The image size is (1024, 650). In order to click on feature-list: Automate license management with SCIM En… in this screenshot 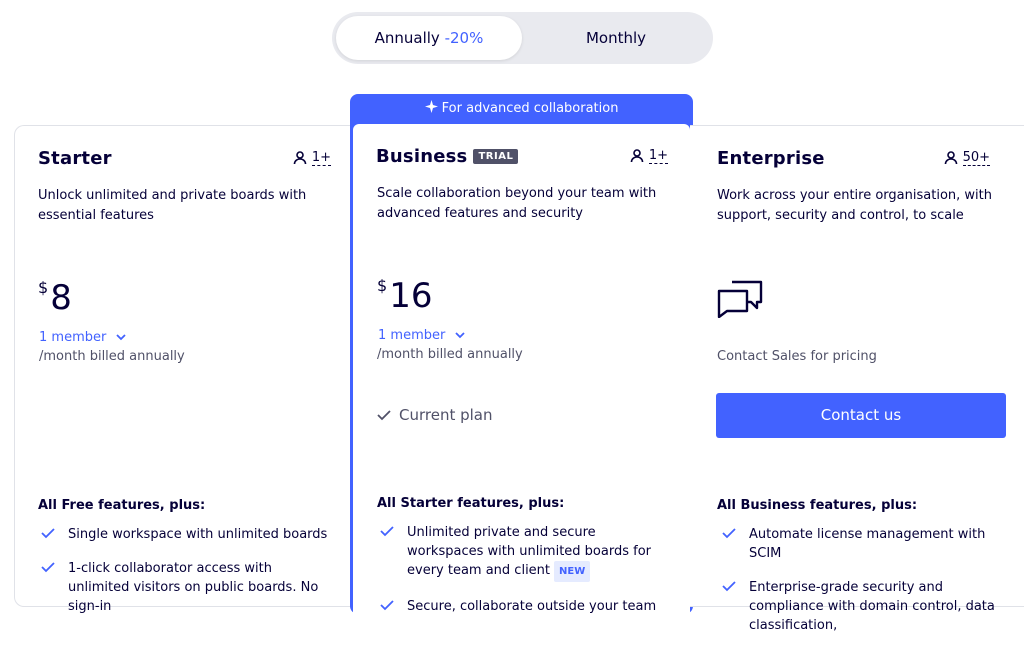, I will do `click(867, 587)`.